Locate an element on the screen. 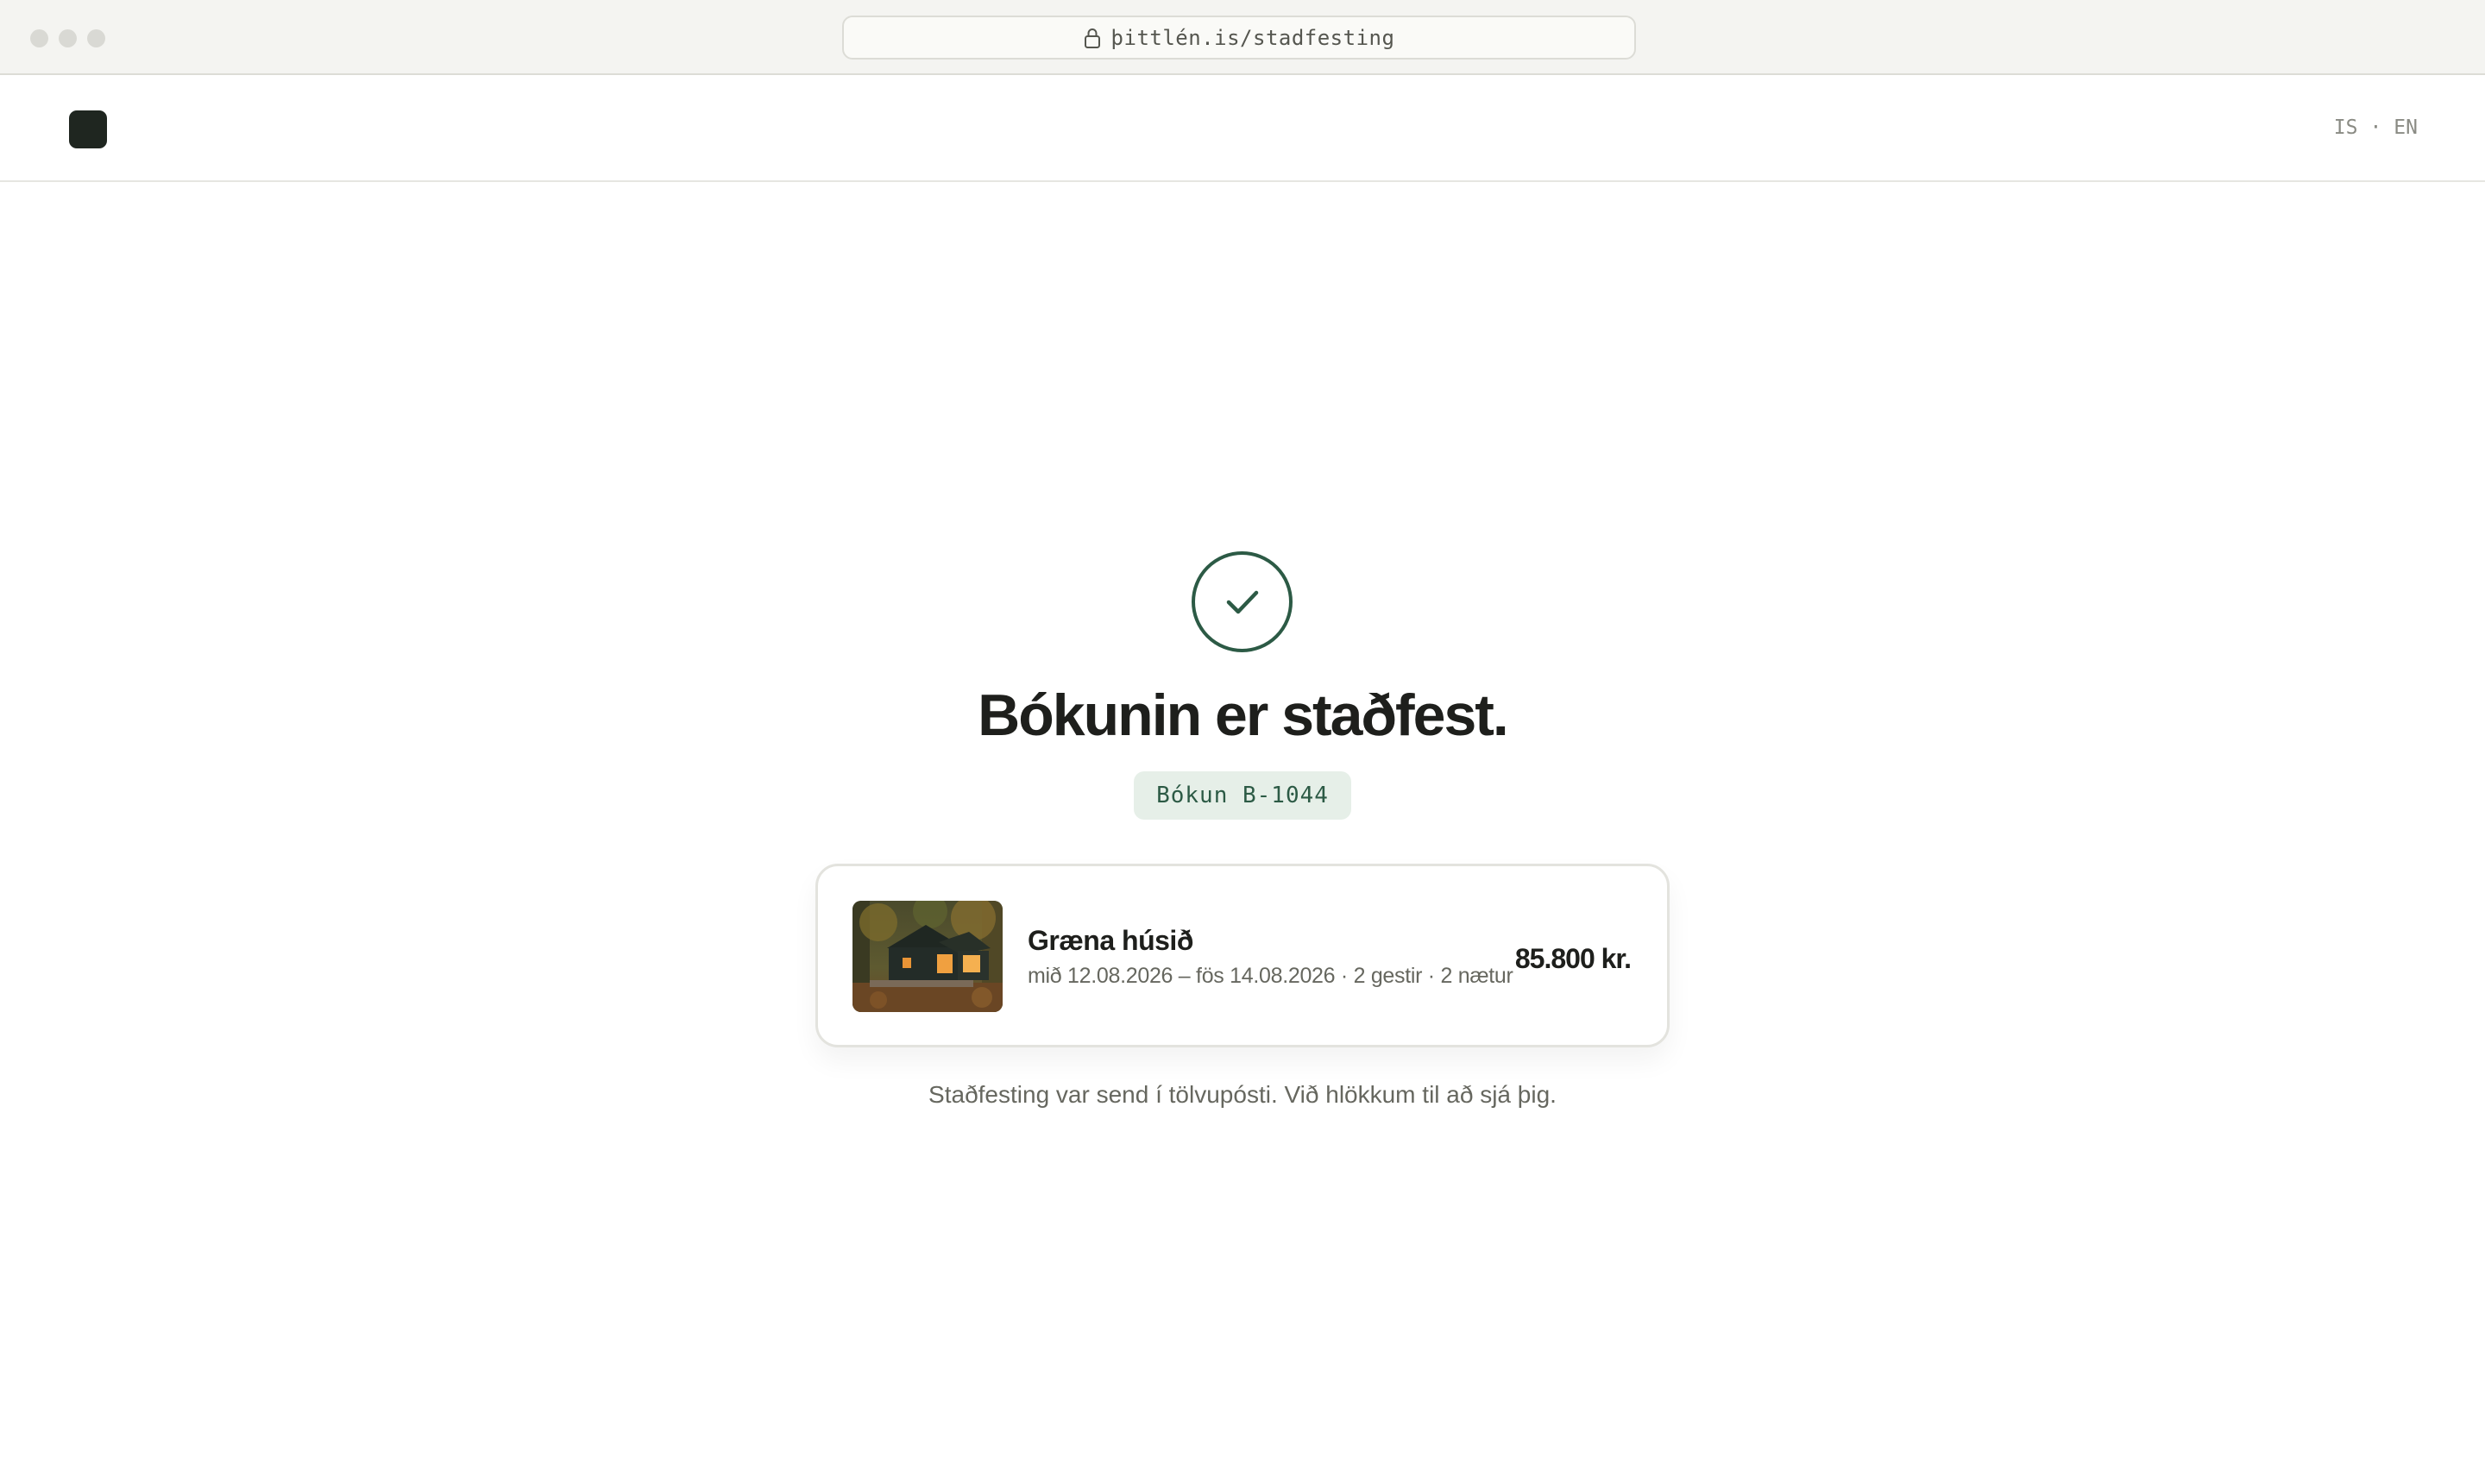 Image resolution: width=2485 pixels, height=1484 pixels. maximize-window-button is located at coordinates (96, 38).